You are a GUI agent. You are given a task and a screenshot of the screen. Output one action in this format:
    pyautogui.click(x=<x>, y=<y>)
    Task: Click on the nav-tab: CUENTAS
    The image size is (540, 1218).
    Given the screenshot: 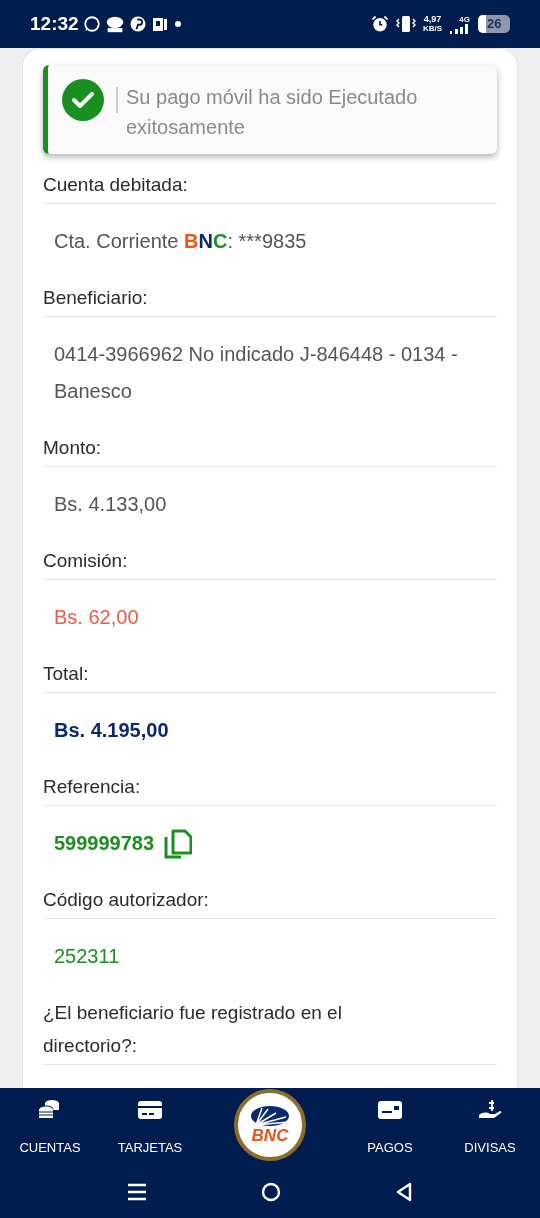 What is the action you would take?
    pyautogui.click(x=50, y=1126)
    